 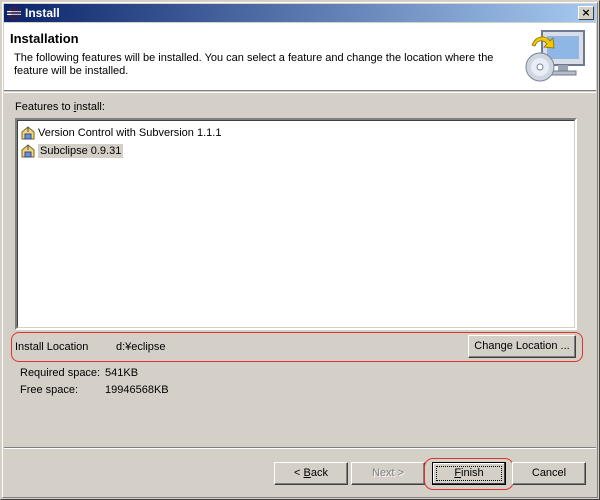 What do you see at coordinates (388, 473) in the screenshot?
I see `next-button: Next >` at bounding box center [388, 473].